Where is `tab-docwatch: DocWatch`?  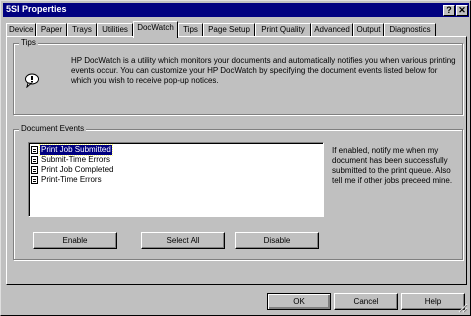
tab-docwatch: DocWatch is located at coordinates (155, 29).